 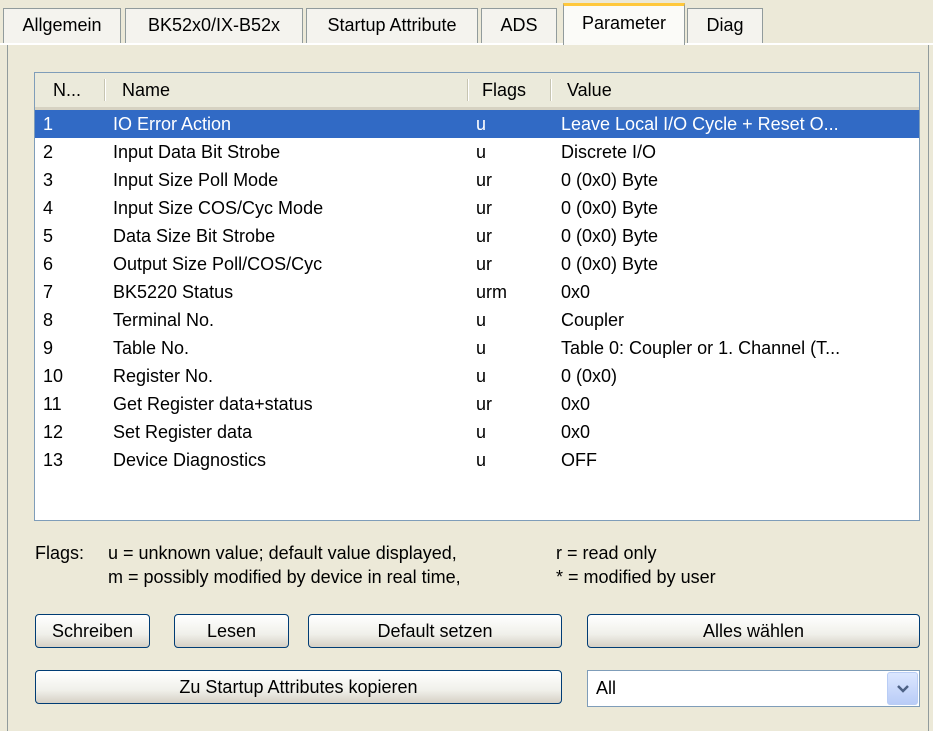 What do you see at coordinates (151, 348) in the screenshot?
I see `row-name: Table No.` at bounding box center [151, 348].